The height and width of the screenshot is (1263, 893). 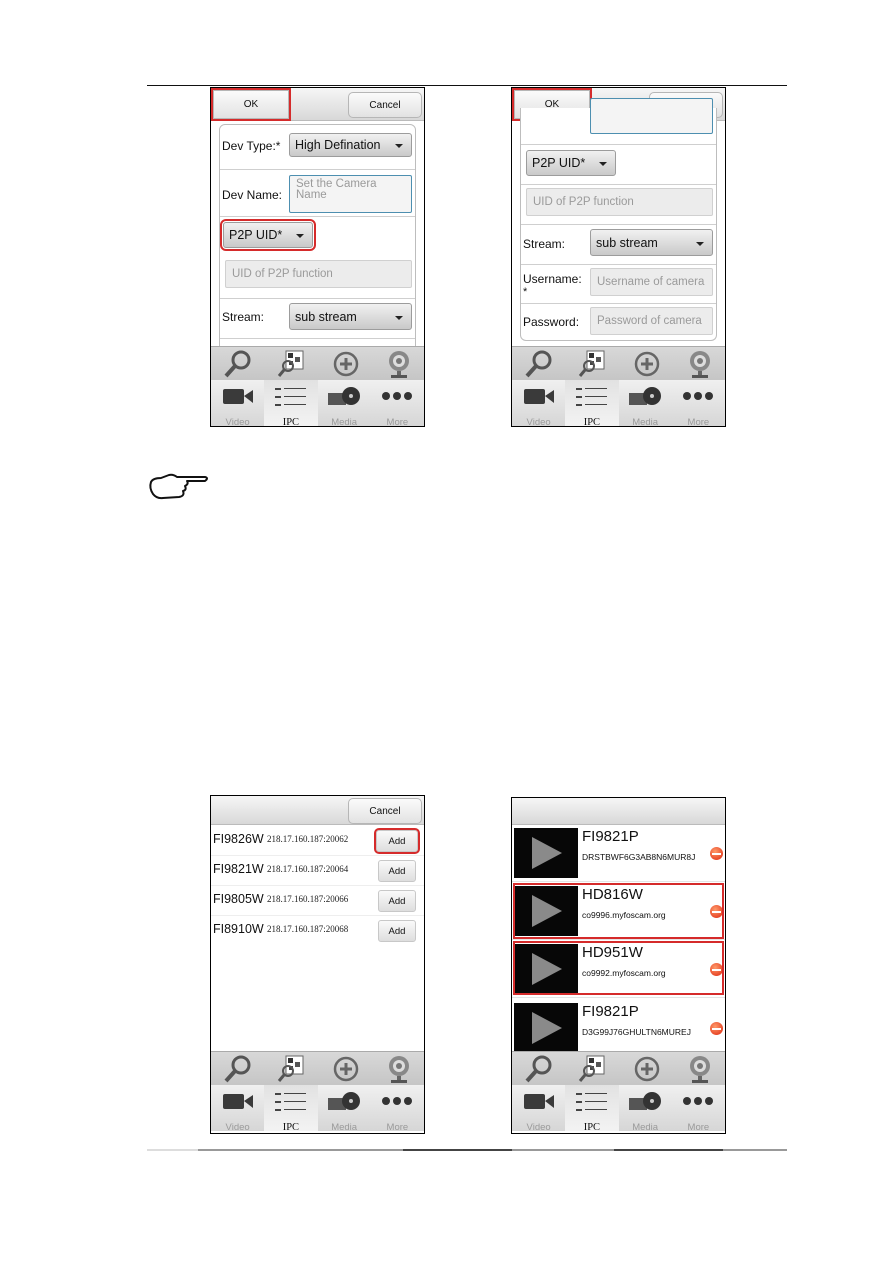 What do you see at coordinates (397, 422) in the screenshot?
I see `tab-label: More` at bounding box center [397, 422].